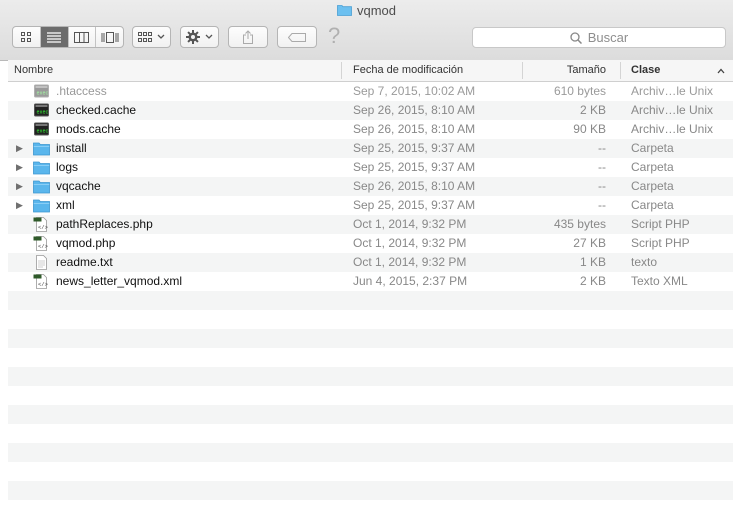 This screenshot has width=733, height=519. I want to click on arrange-button, so click(151, 37).